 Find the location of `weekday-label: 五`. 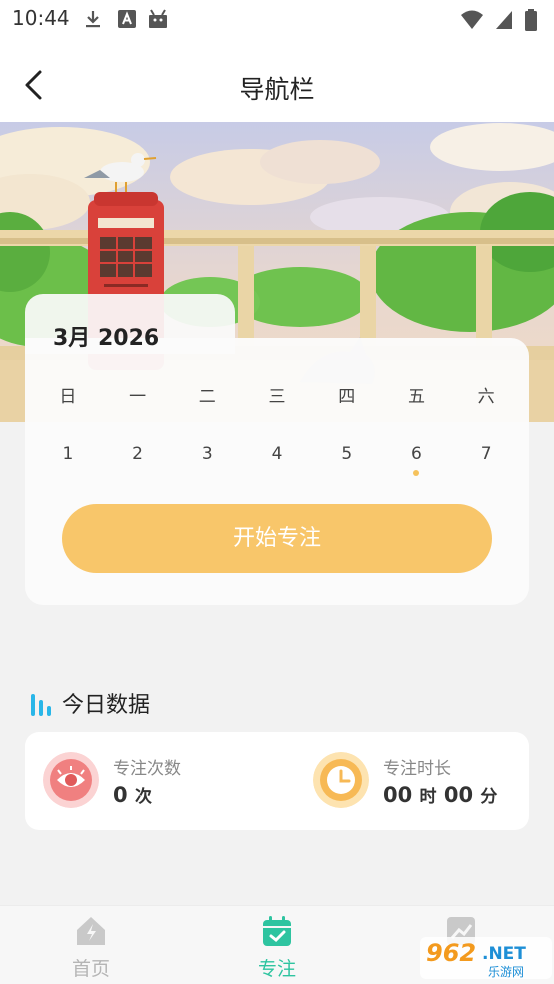

weekday-label: 五 is located at coordinates (416, 397).